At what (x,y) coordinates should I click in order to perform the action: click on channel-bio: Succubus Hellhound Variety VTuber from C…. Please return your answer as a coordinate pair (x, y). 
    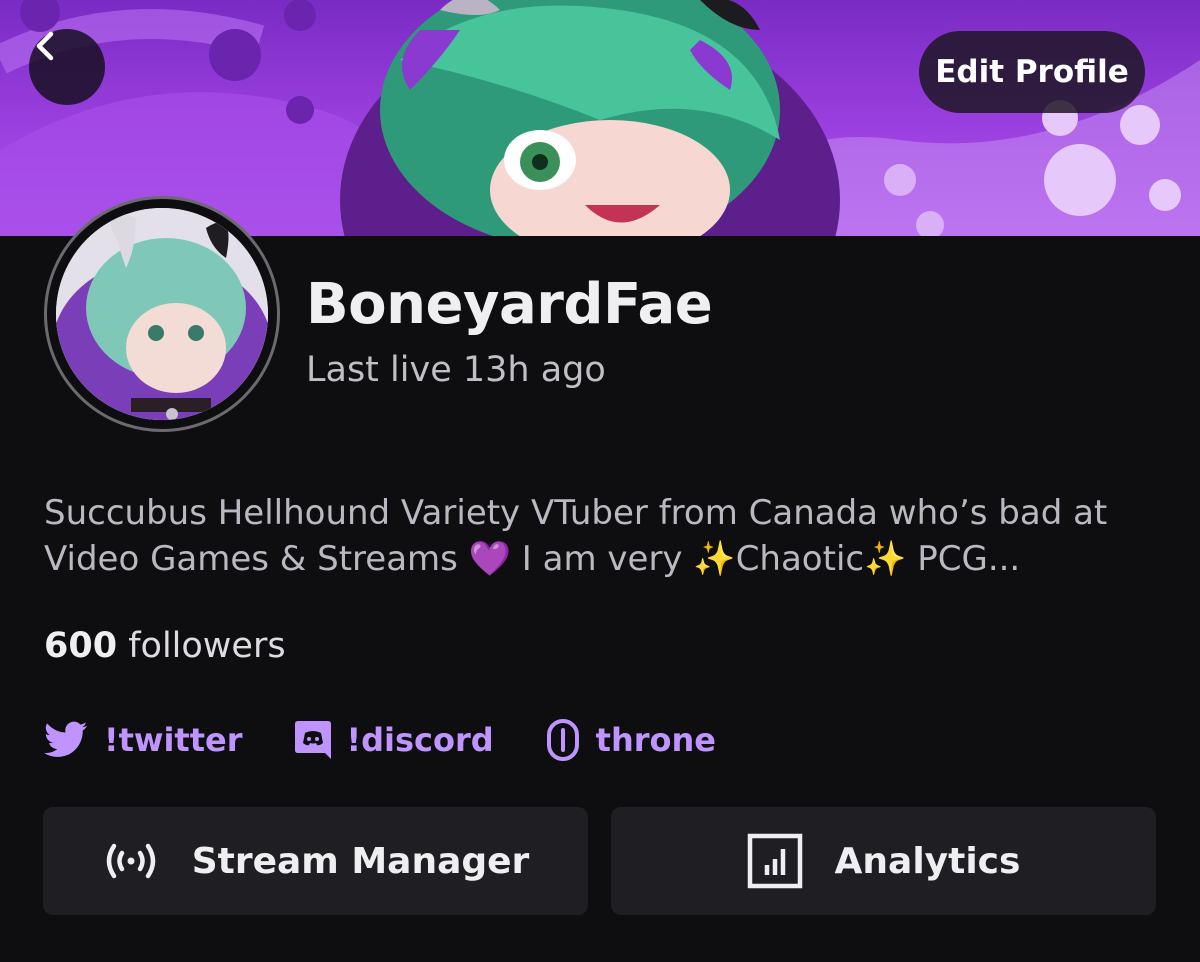
    Looking at the image, I should click on (604, 536).